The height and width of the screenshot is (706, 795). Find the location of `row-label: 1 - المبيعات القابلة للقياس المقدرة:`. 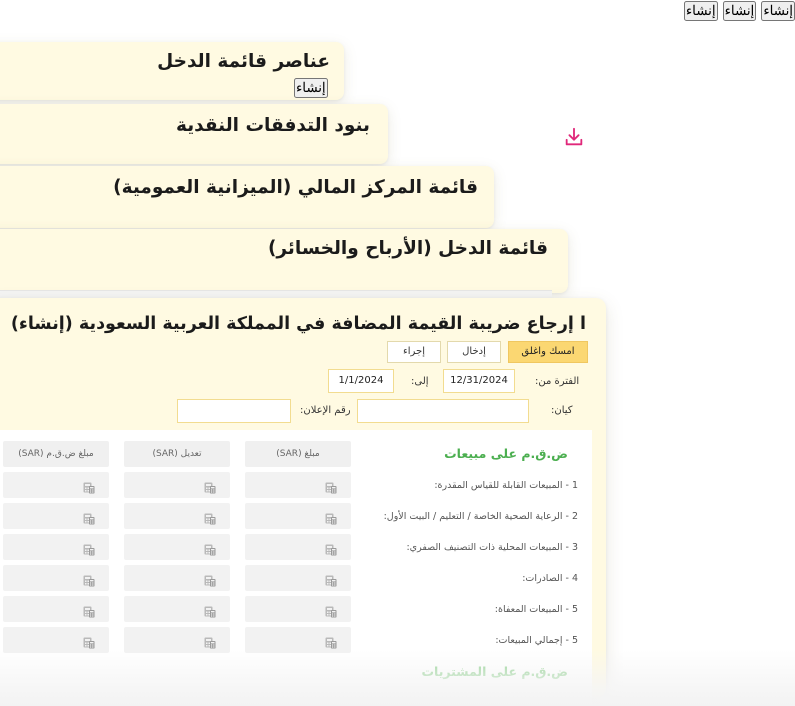

row-label: 1 - المبيعات القابلة للقياس المقدرة: is located at coordinates (506, 485).